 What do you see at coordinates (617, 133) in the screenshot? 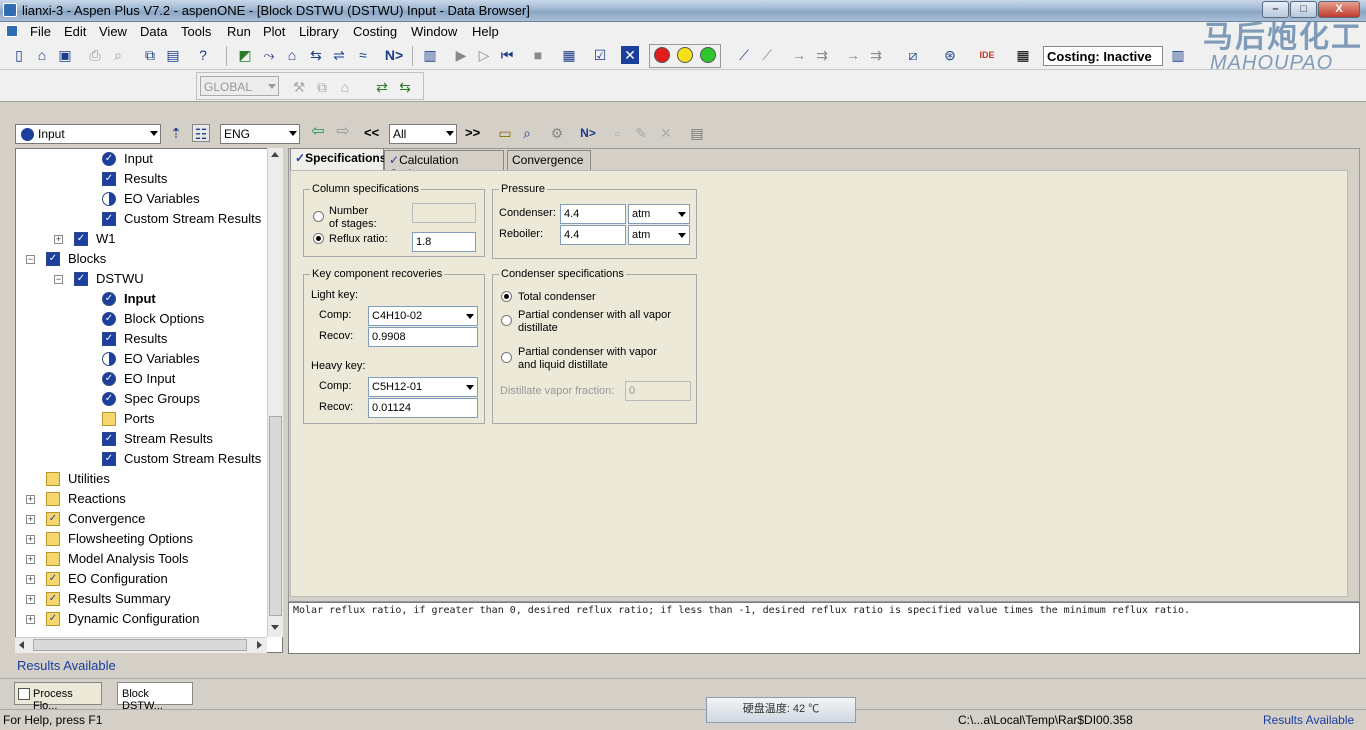
I see `new-item-icon: ▫` at bounding box center [617, 133].